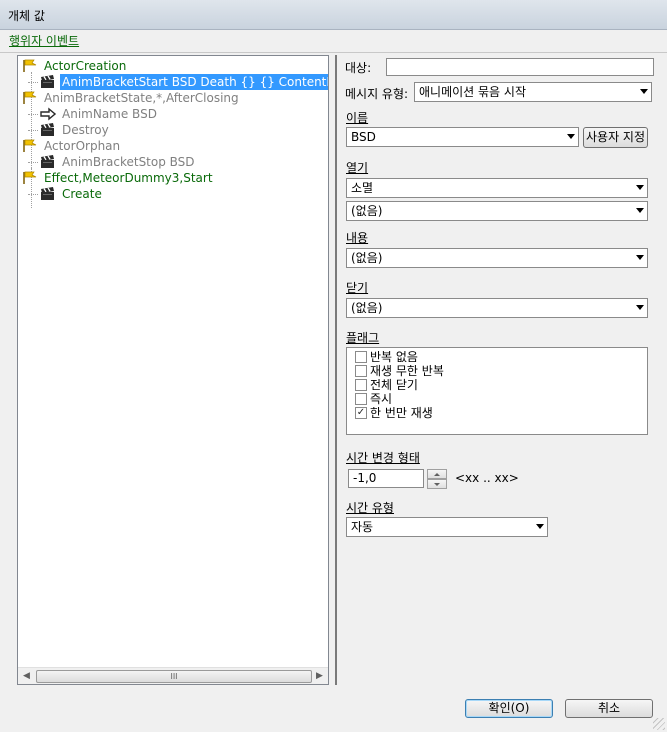 The width and height of the screenshot is (667, 732). Describe the element at coordinates (472, 92) in the screenshot. I see `message-type-value: 애니메이션 묶음 시작` at that location.